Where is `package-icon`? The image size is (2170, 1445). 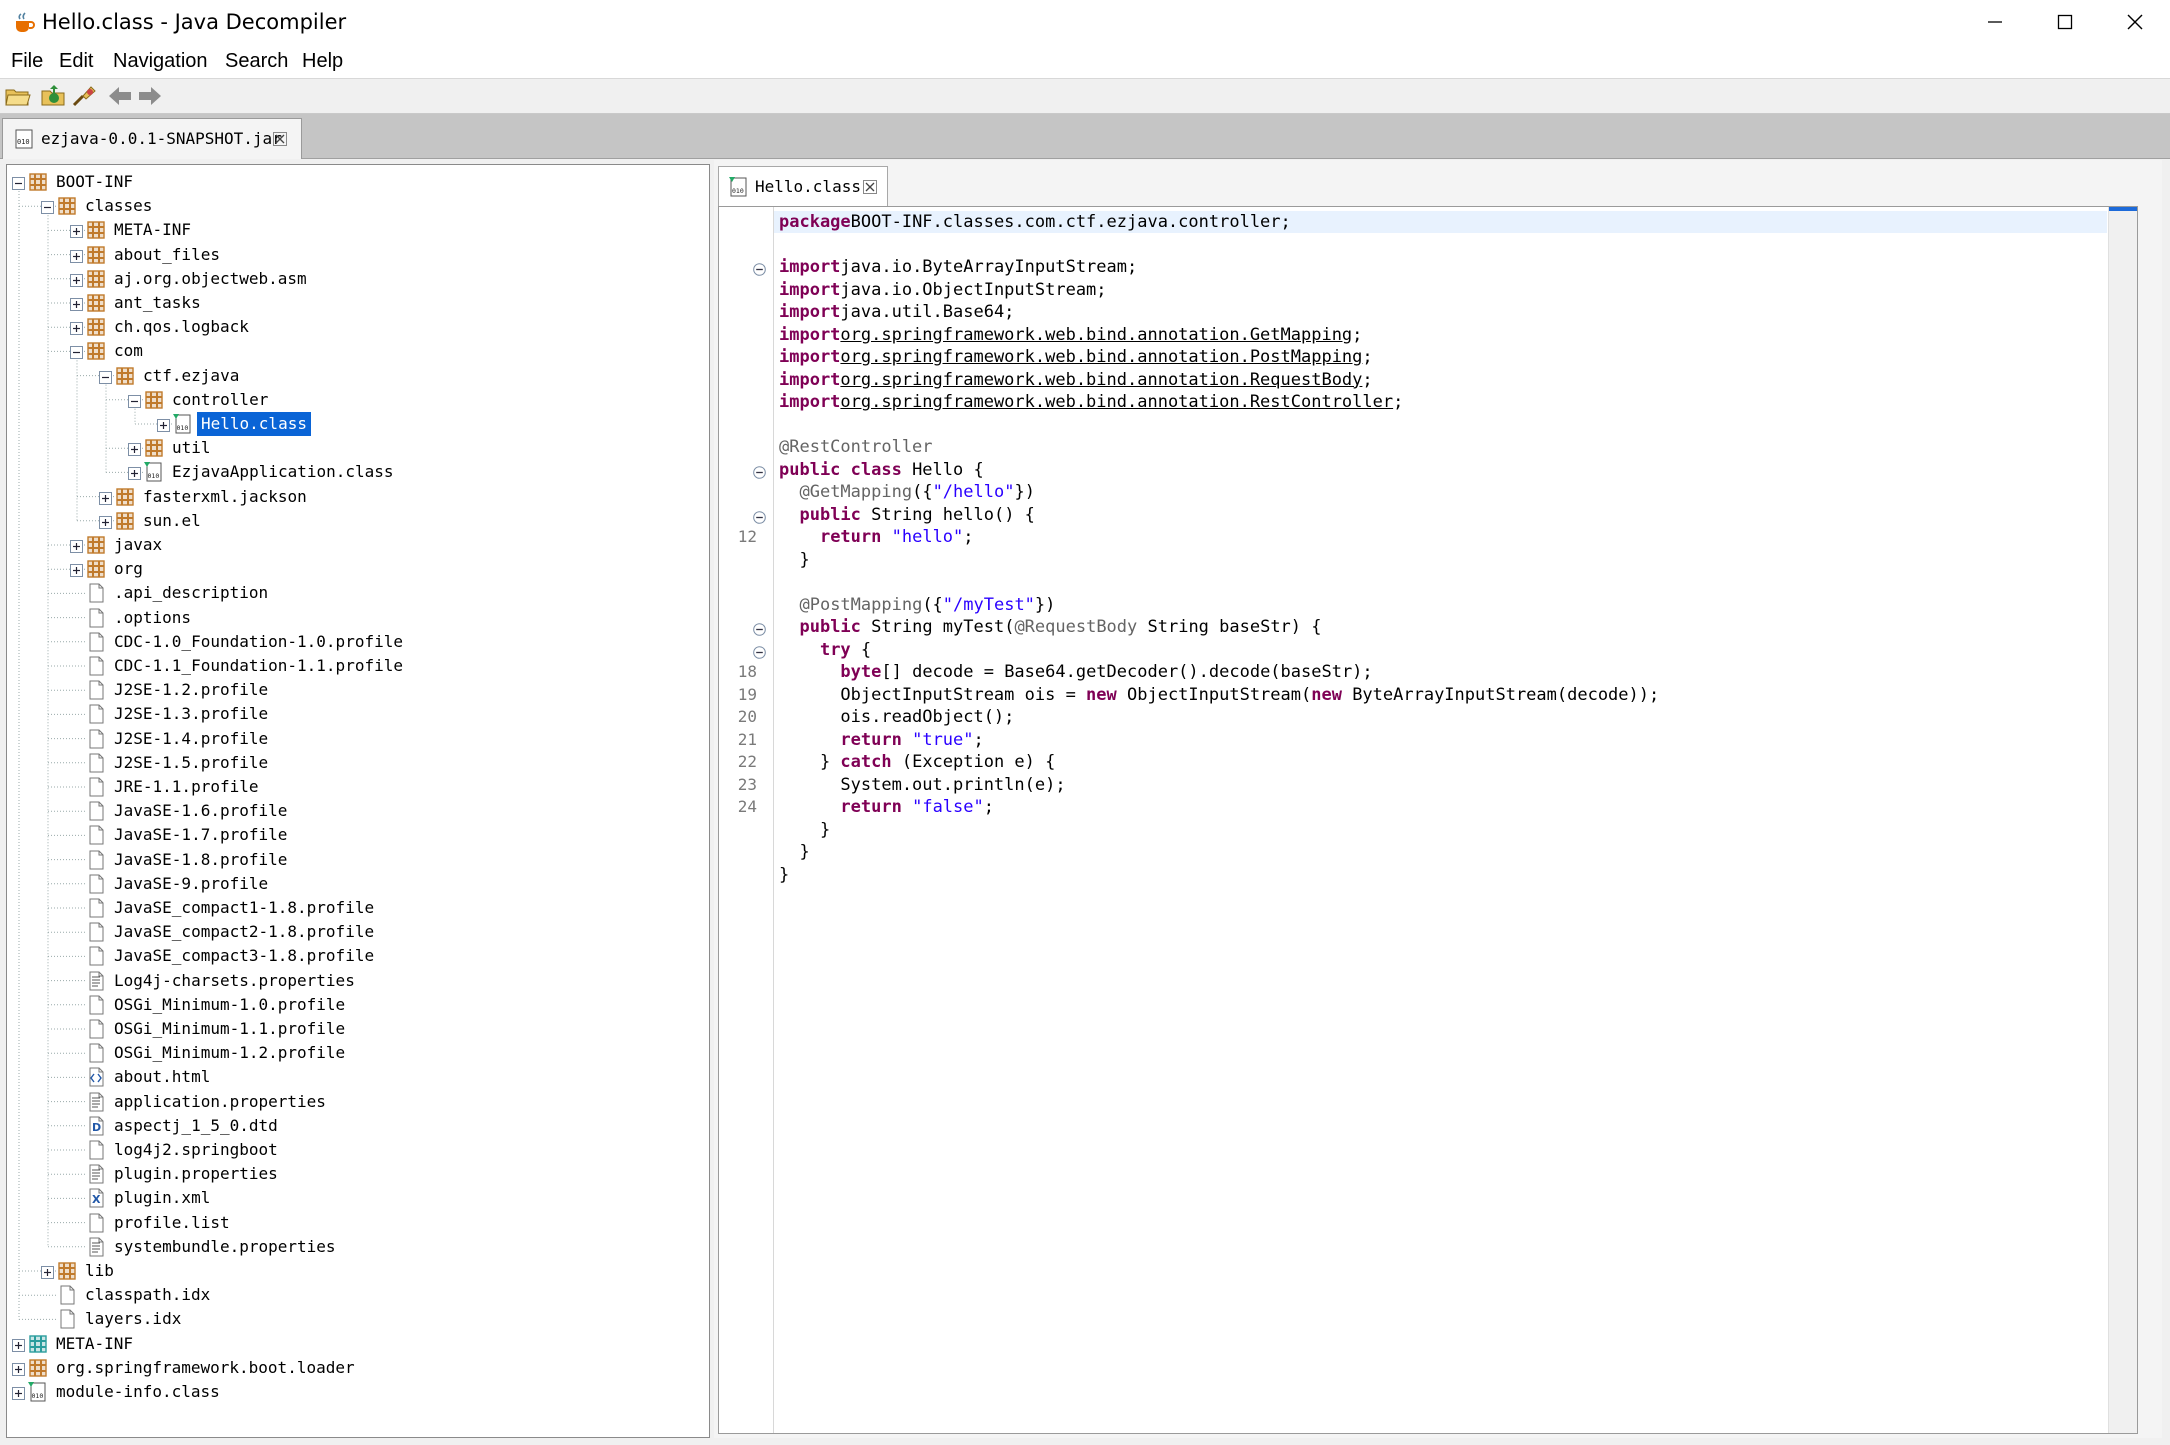 package-icon is located at coordinates (96, 569).